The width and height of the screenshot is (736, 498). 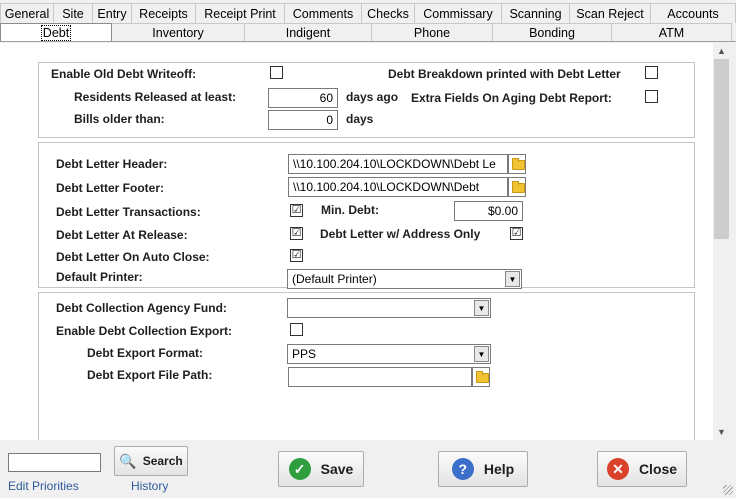 I want to click on scrollbar-thumb, so click(x=721, y=149).